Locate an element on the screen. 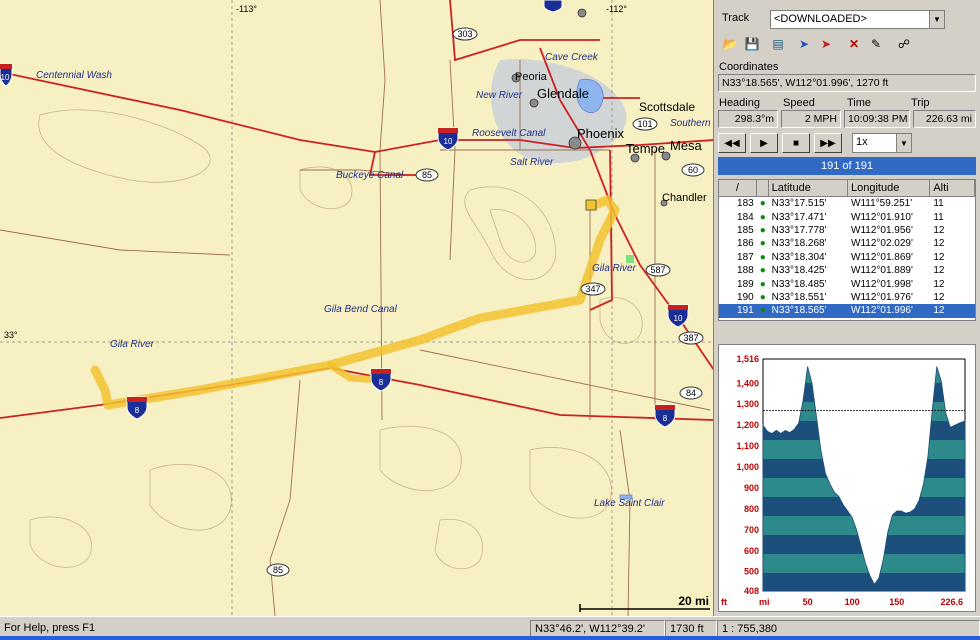  city-chandler: Chandler is located at coordinates (684, 198).